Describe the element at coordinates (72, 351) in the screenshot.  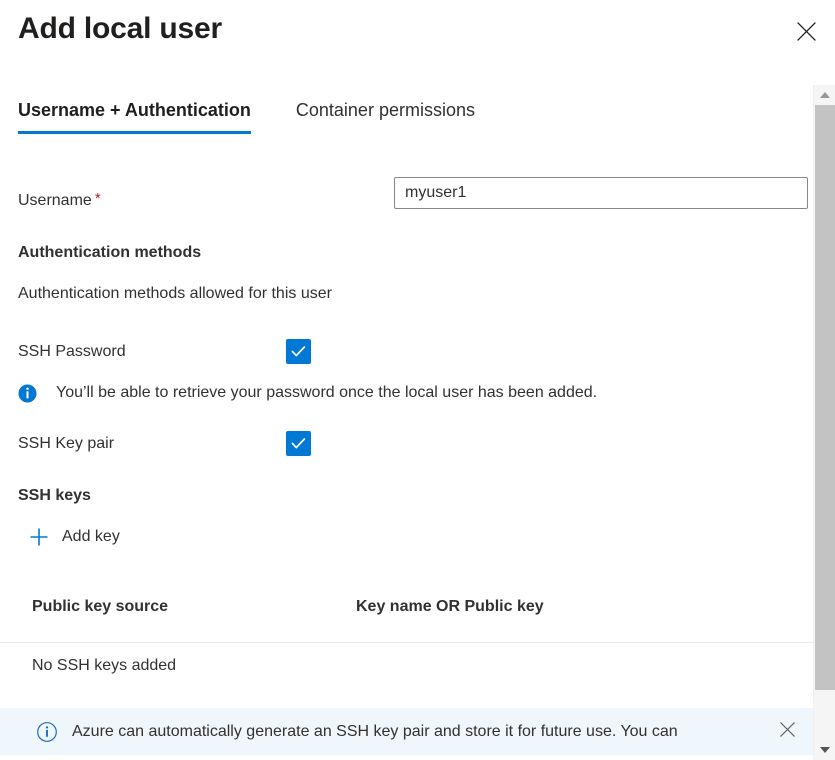
I see `ssh-password-label: SSH Password` at that location.